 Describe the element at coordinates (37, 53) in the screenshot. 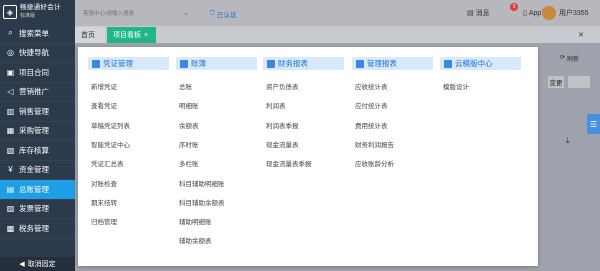

I see `sidebar-item: ◎ 快捷导航` at that location.